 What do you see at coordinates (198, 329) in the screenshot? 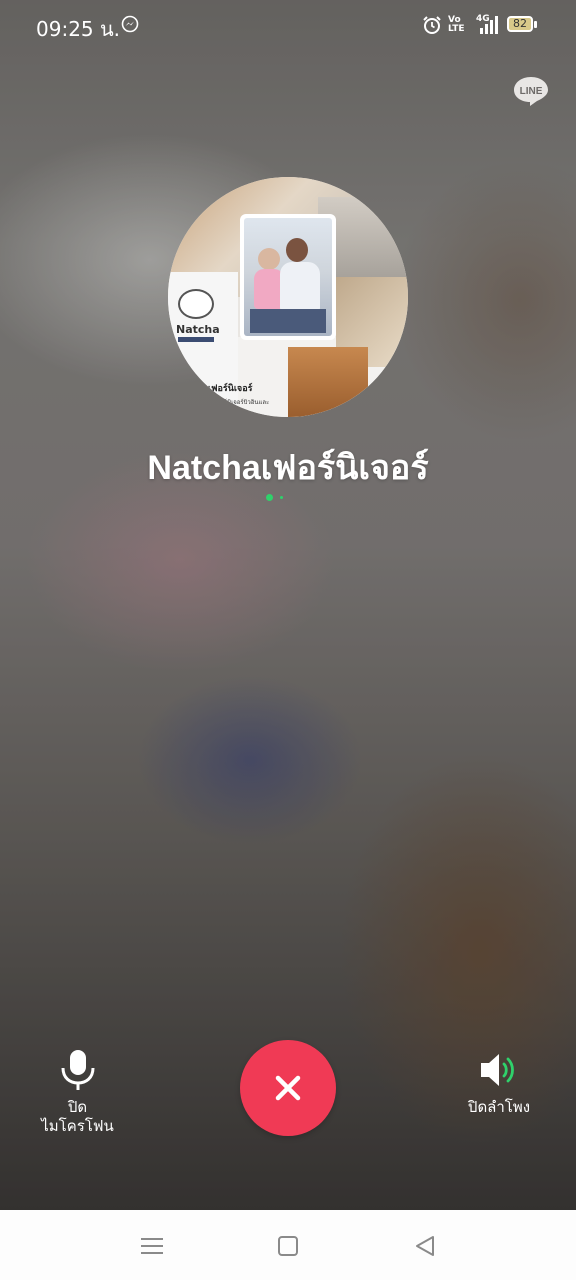
I see `avatar-logo-text: Natcha` at bounding box center [198, 329].